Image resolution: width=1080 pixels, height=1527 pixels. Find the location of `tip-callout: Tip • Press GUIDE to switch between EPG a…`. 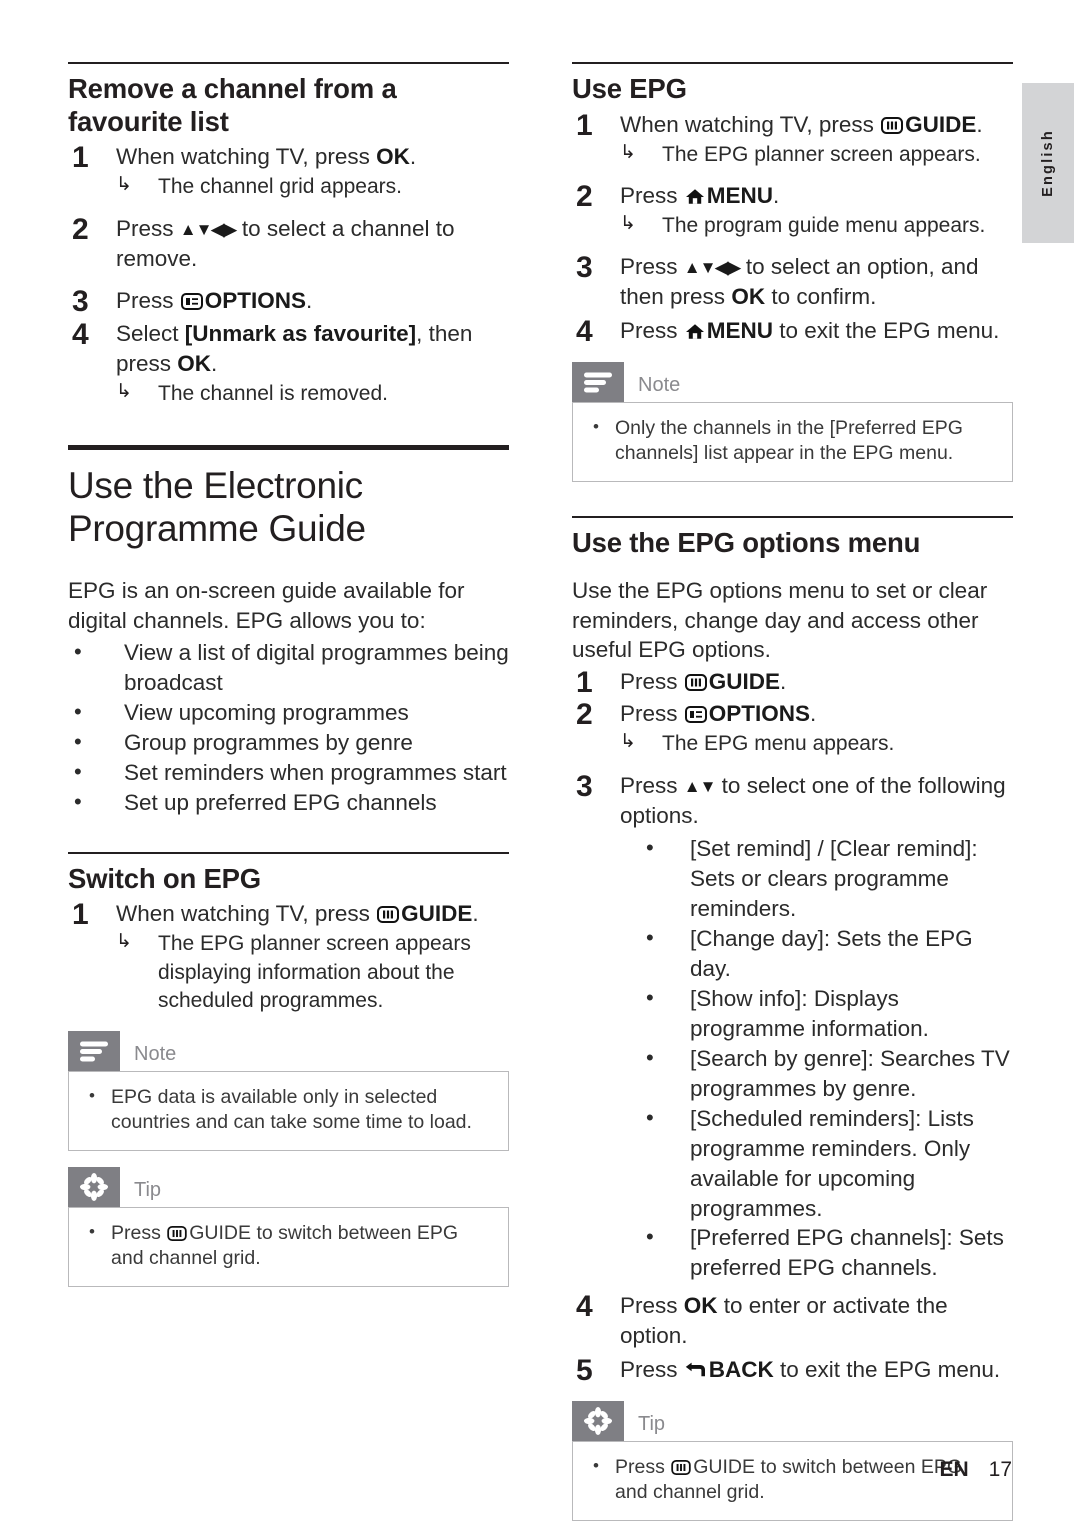

tip-callout: Tip • Press GUIDE to switch between EPG a… is located at coordinates (288, 1227).